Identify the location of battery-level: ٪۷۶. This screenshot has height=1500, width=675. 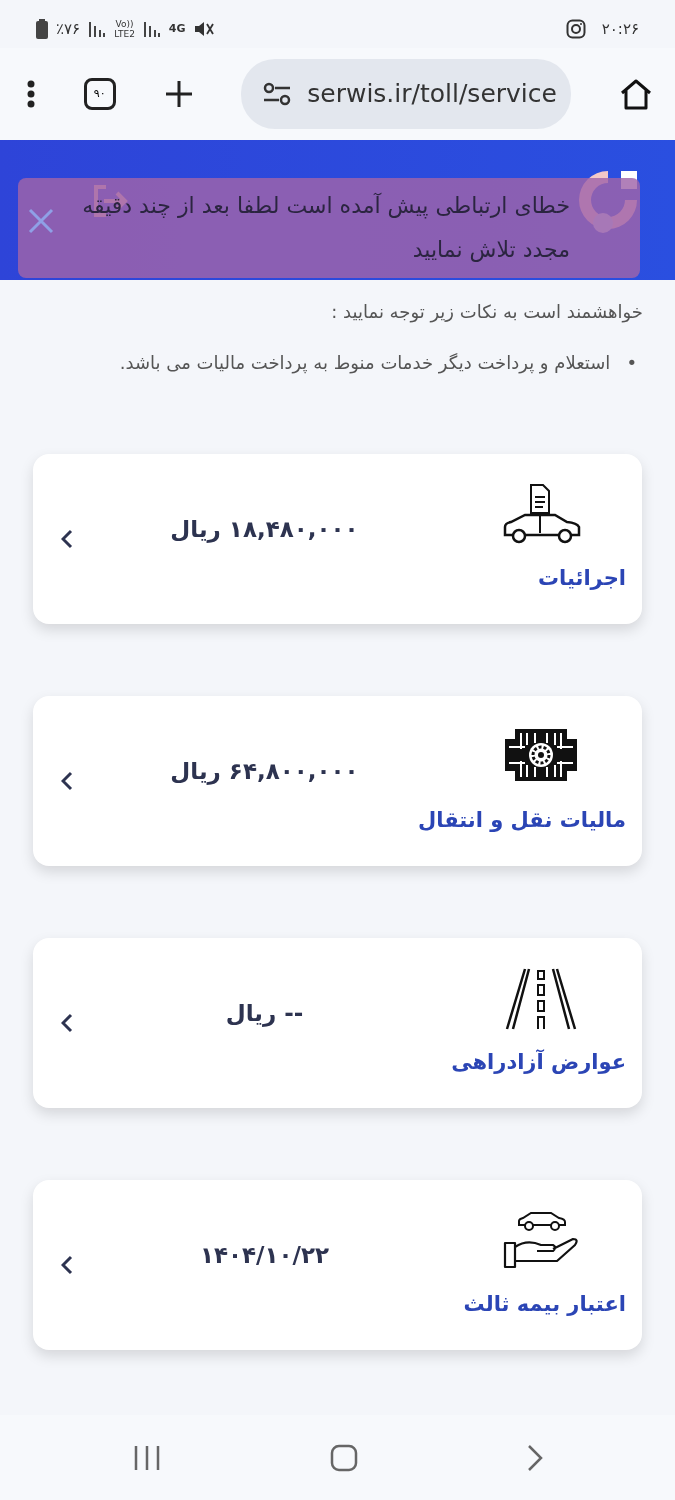
(68, 29).